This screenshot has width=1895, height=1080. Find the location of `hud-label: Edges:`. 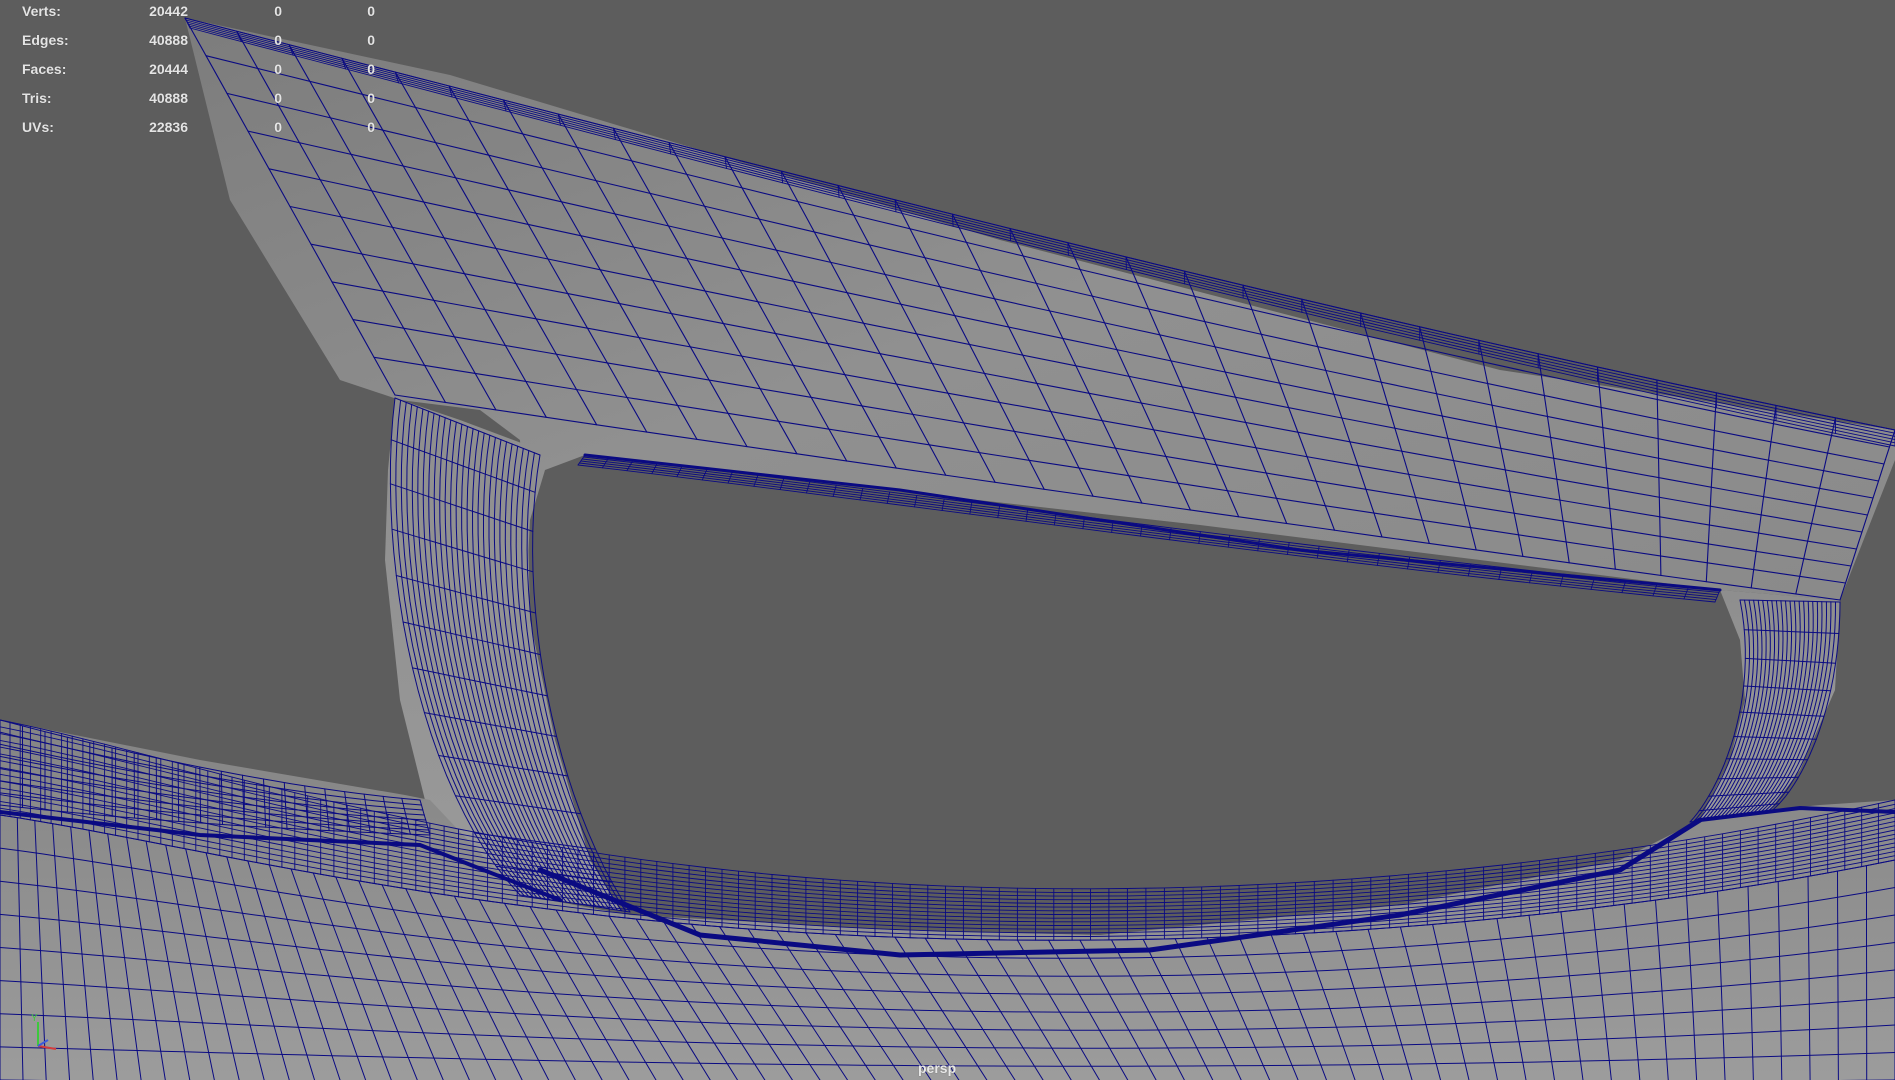

hud-label: Edges: is located at coordinates (45, 40).